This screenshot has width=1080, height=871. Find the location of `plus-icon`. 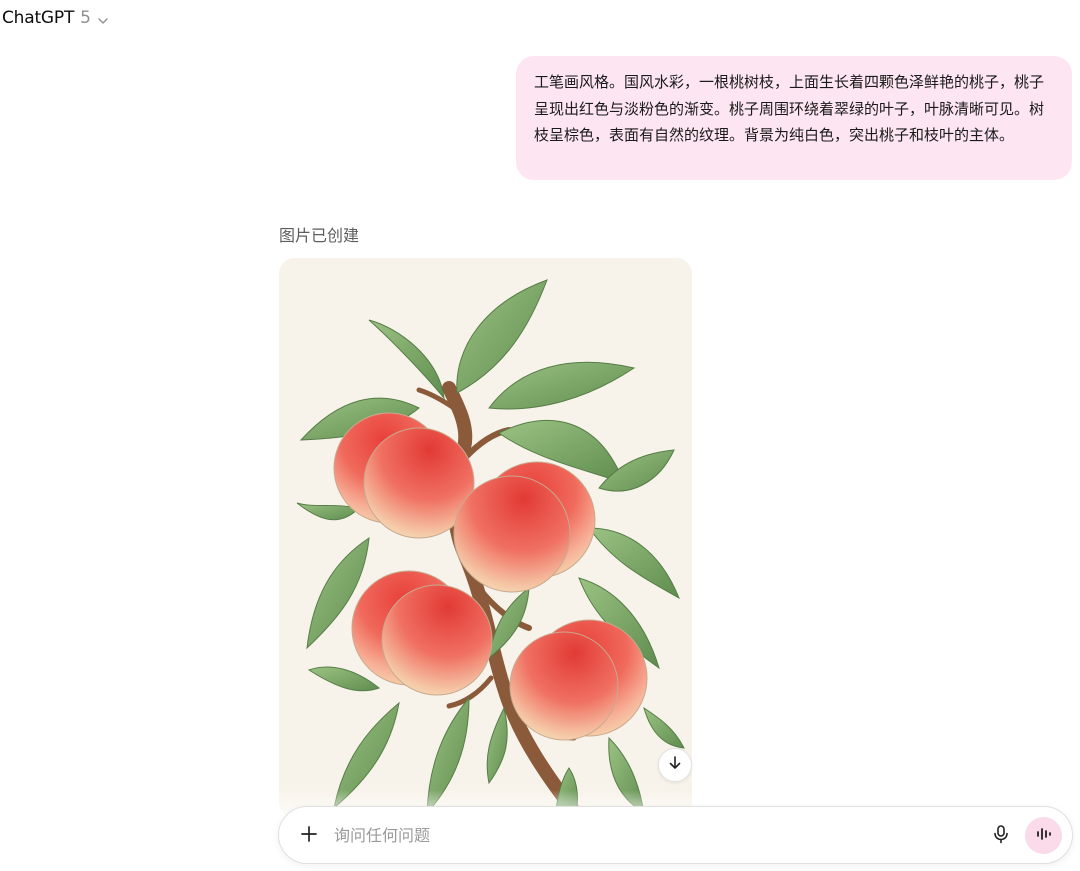

plus-icon is located at coordinates (309, 836).